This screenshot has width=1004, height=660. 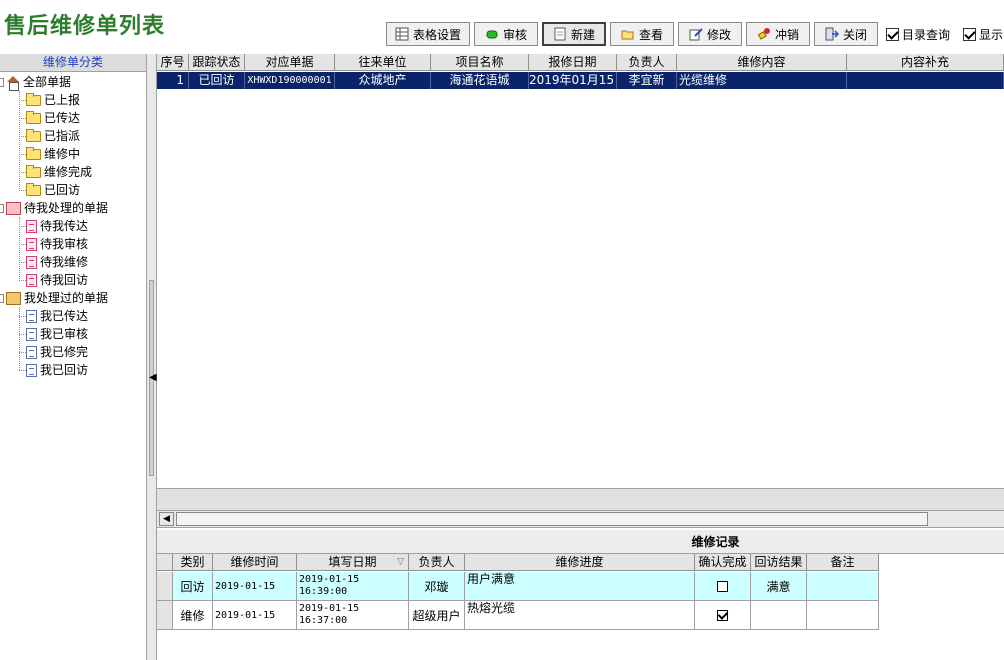 What do you see at coordinates (323, 620) in the screenshot?
I see `fill-date-clock: 16:37:00` at bounding box center [323, 620].